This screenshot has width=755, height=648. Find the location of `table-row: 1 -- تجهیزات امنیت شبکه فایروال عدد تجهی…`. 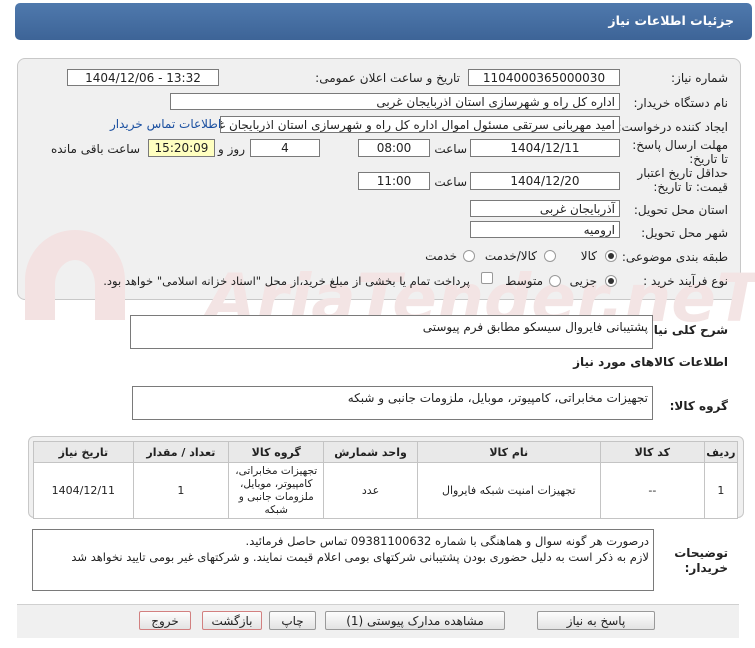

table-row: 1 -- تجهیزات امنیت شبکه فایروال عدد تجهی… is located at coordinates (386, 490).